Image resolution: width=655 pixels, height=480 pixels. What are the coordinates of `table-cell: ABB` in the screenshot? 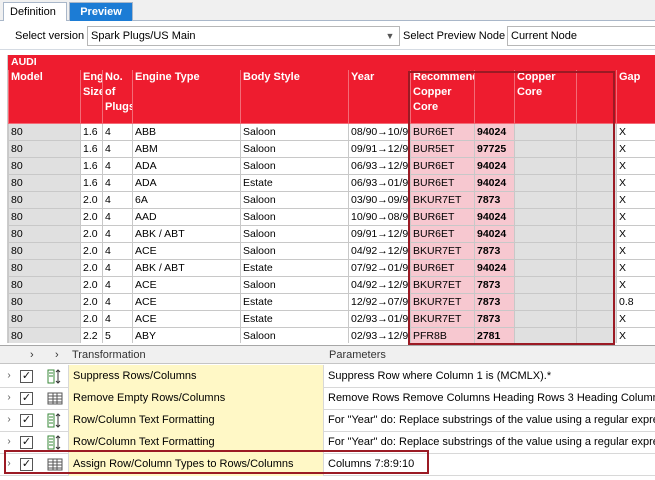 It's located at (187, 132).